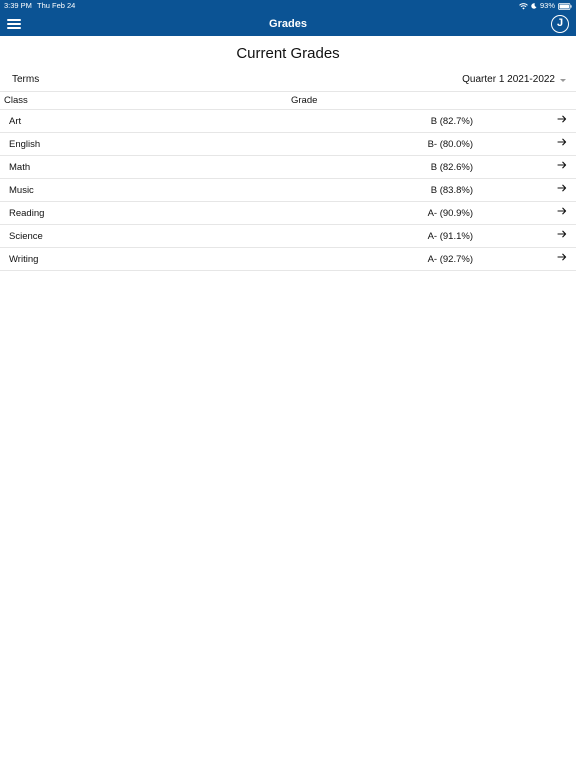 The width and height of the screenshot is (576, 768). Describe the element at coordinates (15, 121) in the screenshot. I see `class-name: Art` at that location.